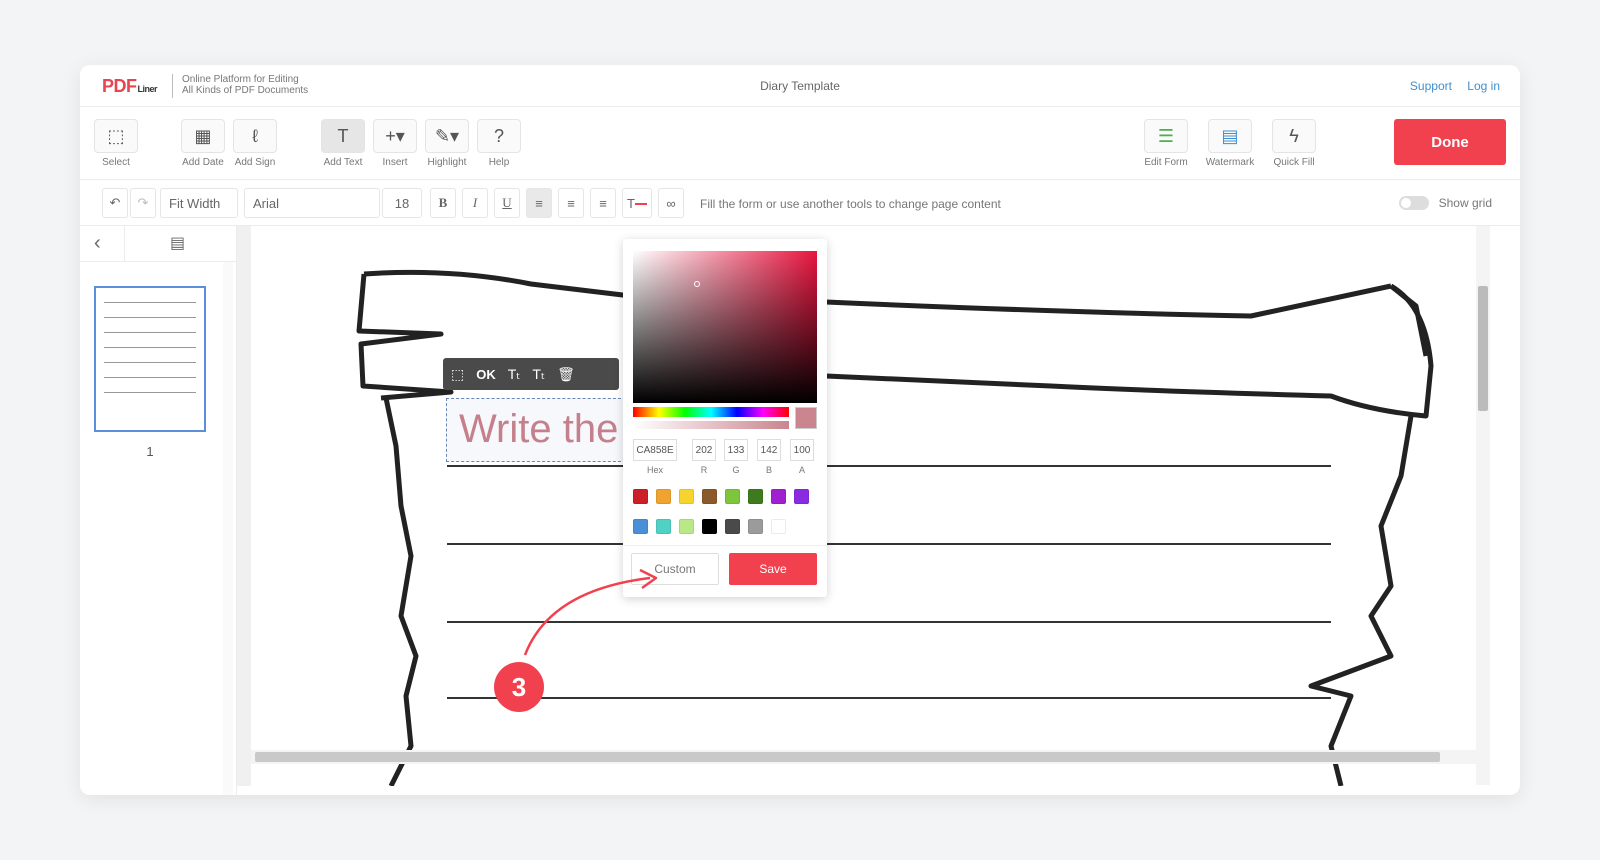 The width and height of the screenshot is (1600, 860). Describe the element at coordinates (736, 470) in the screenshot. I see `g-label: G` at that location.